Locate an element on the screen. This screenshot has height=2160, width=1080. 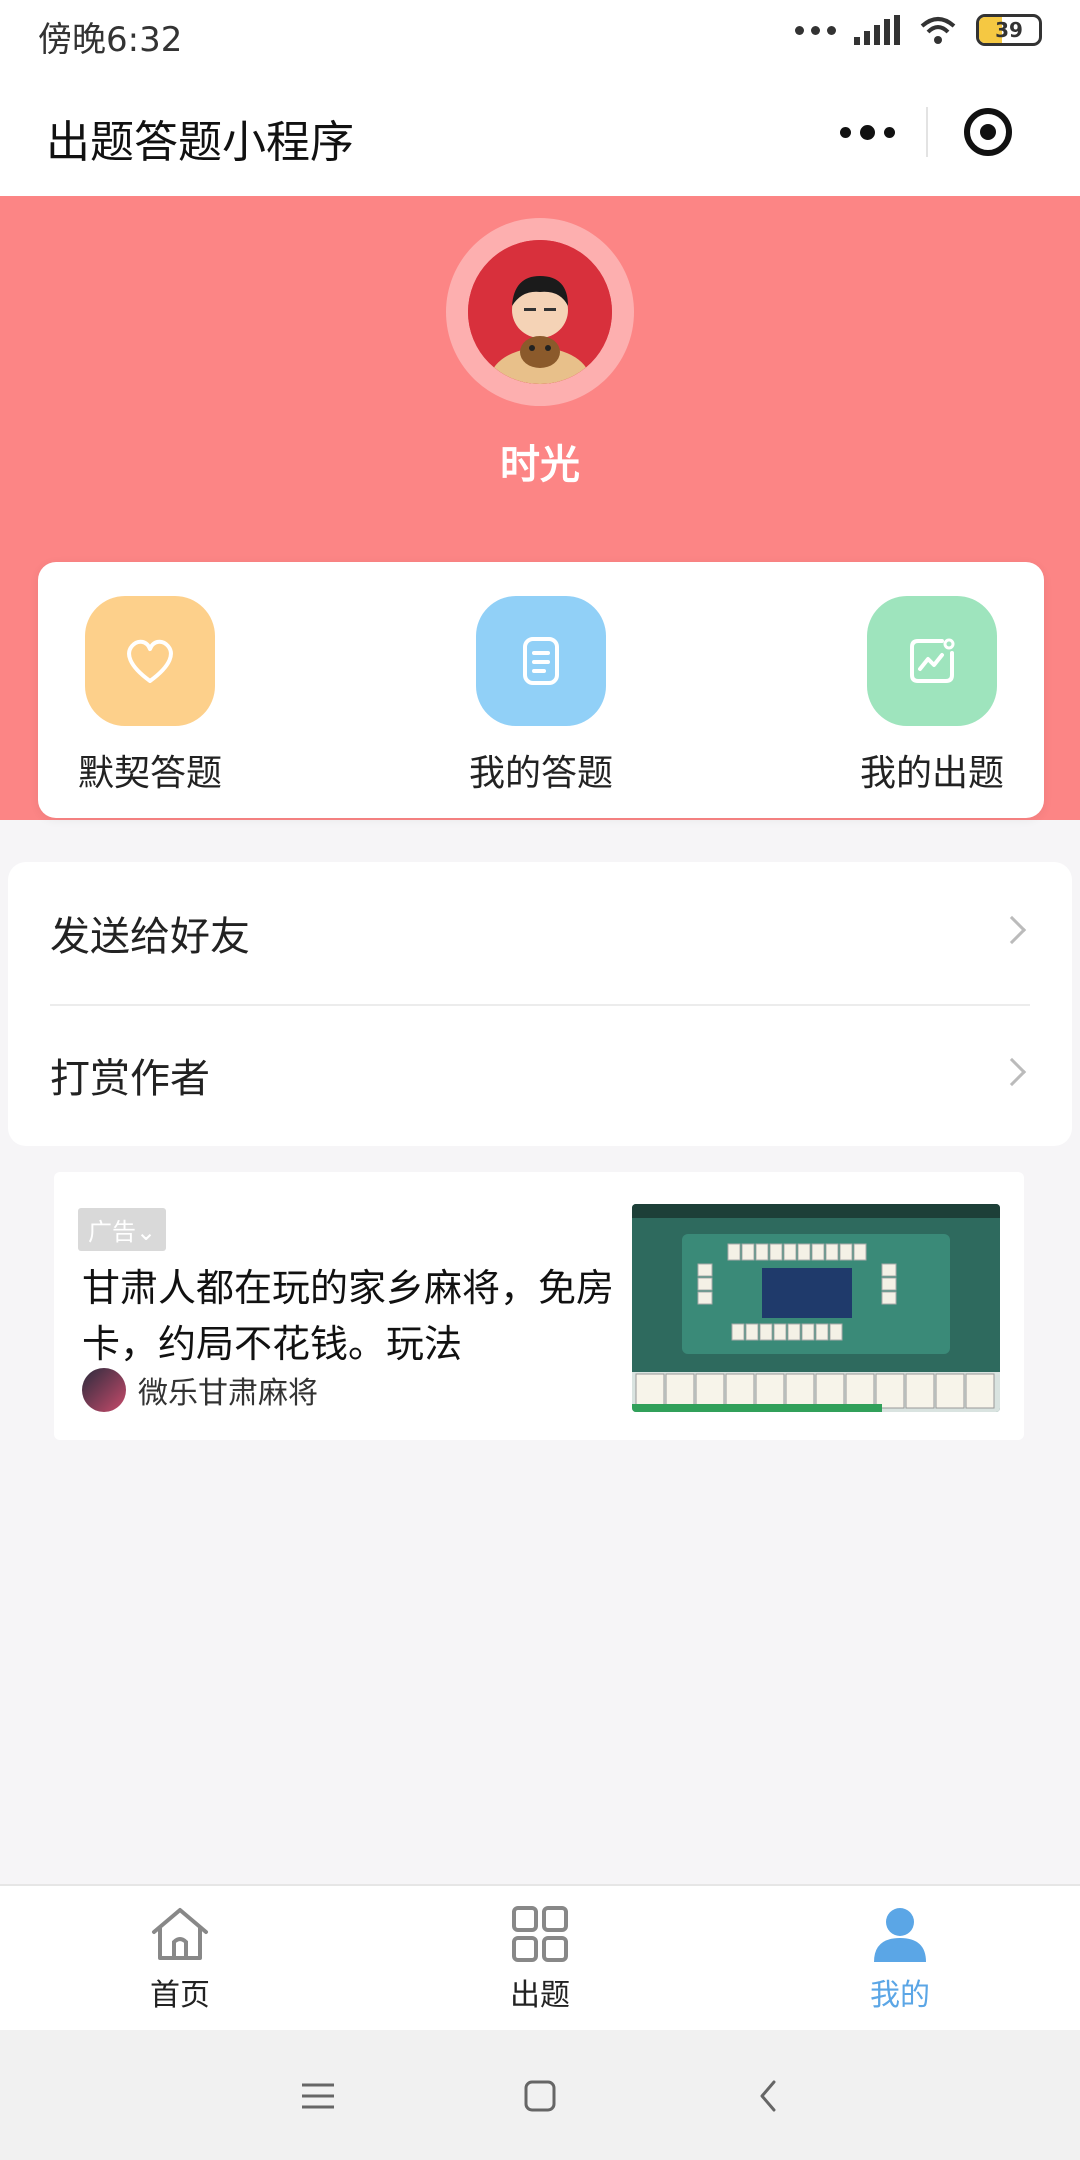
signal-icon is located at coordinates (877, 30).